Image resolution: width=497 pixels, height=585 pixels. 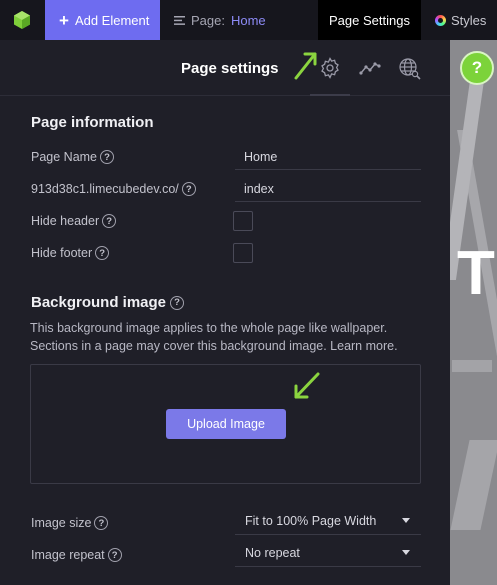 I want to click on analytics-icon, so click(x=370, y=68).